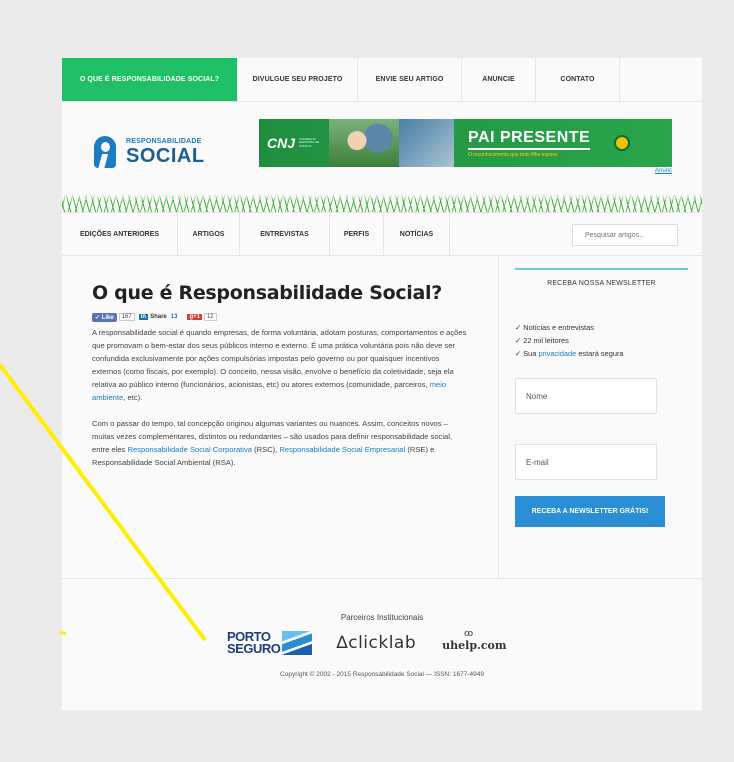  What do you see at coordinates (270, 642) in the screenshot?
I see `porto-seguro-logo: PORTO SEGURO` at bounding box center [270, 642].